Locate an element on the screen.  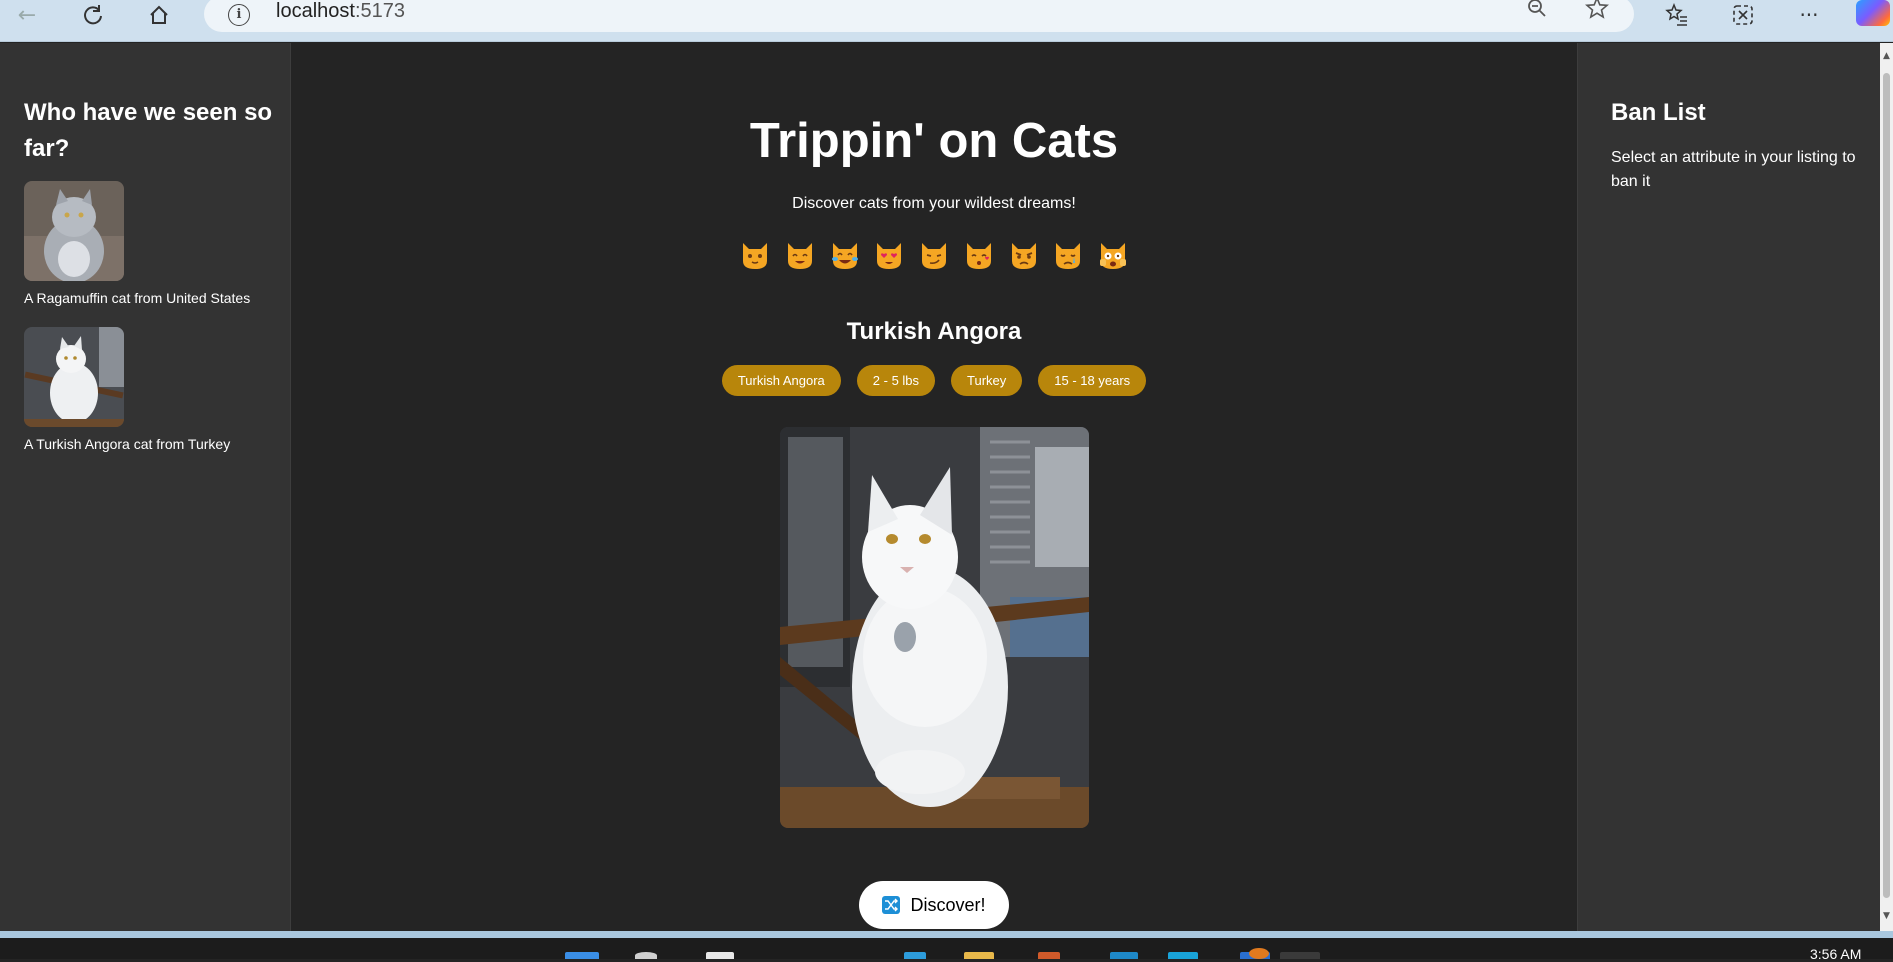
ban-list-heading: Ban List is located at coordinates (1658, 112).